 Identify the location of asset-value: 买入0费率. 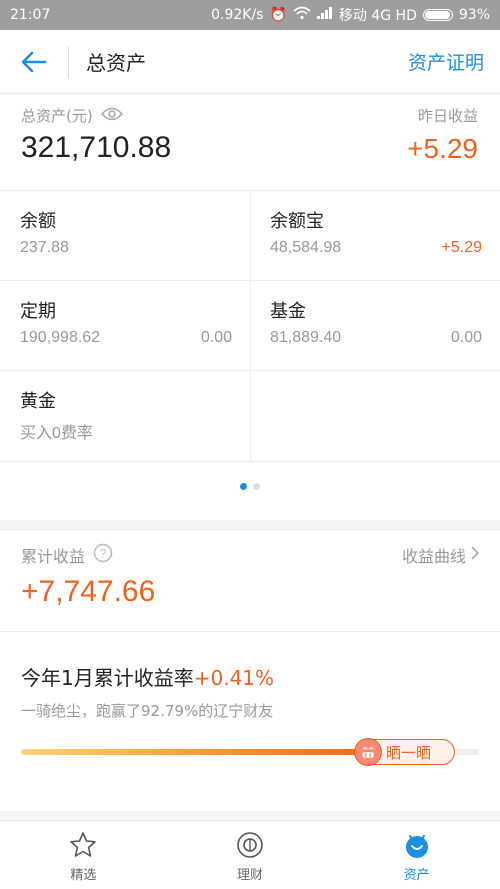
(56, 433).